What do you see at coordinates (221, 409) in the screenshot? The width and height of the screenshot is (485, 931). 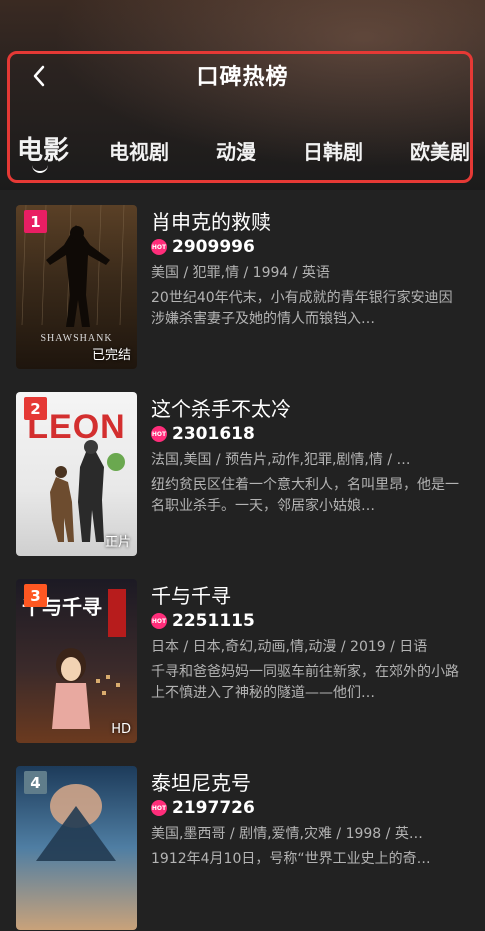 I see `item-title: 这个杀手不太冷` at bounding box center [221, 409].